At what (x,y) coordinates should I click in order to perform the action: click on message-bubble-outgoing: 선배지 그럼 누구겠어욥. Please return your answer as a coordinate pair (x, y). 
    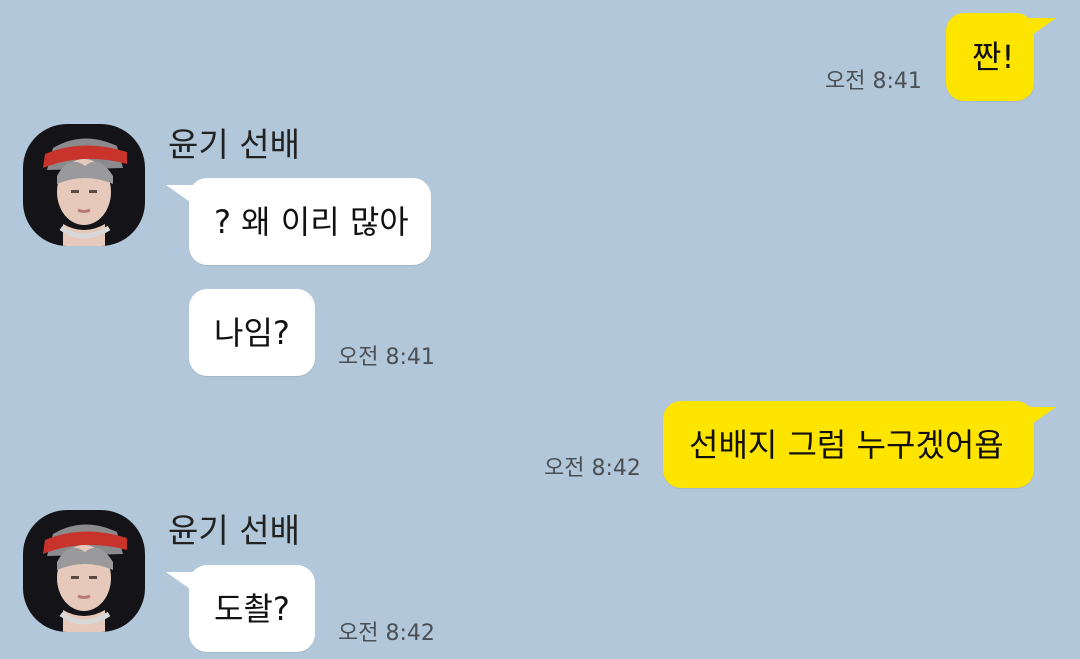
    Looking at the image, I should click on (848, 444).